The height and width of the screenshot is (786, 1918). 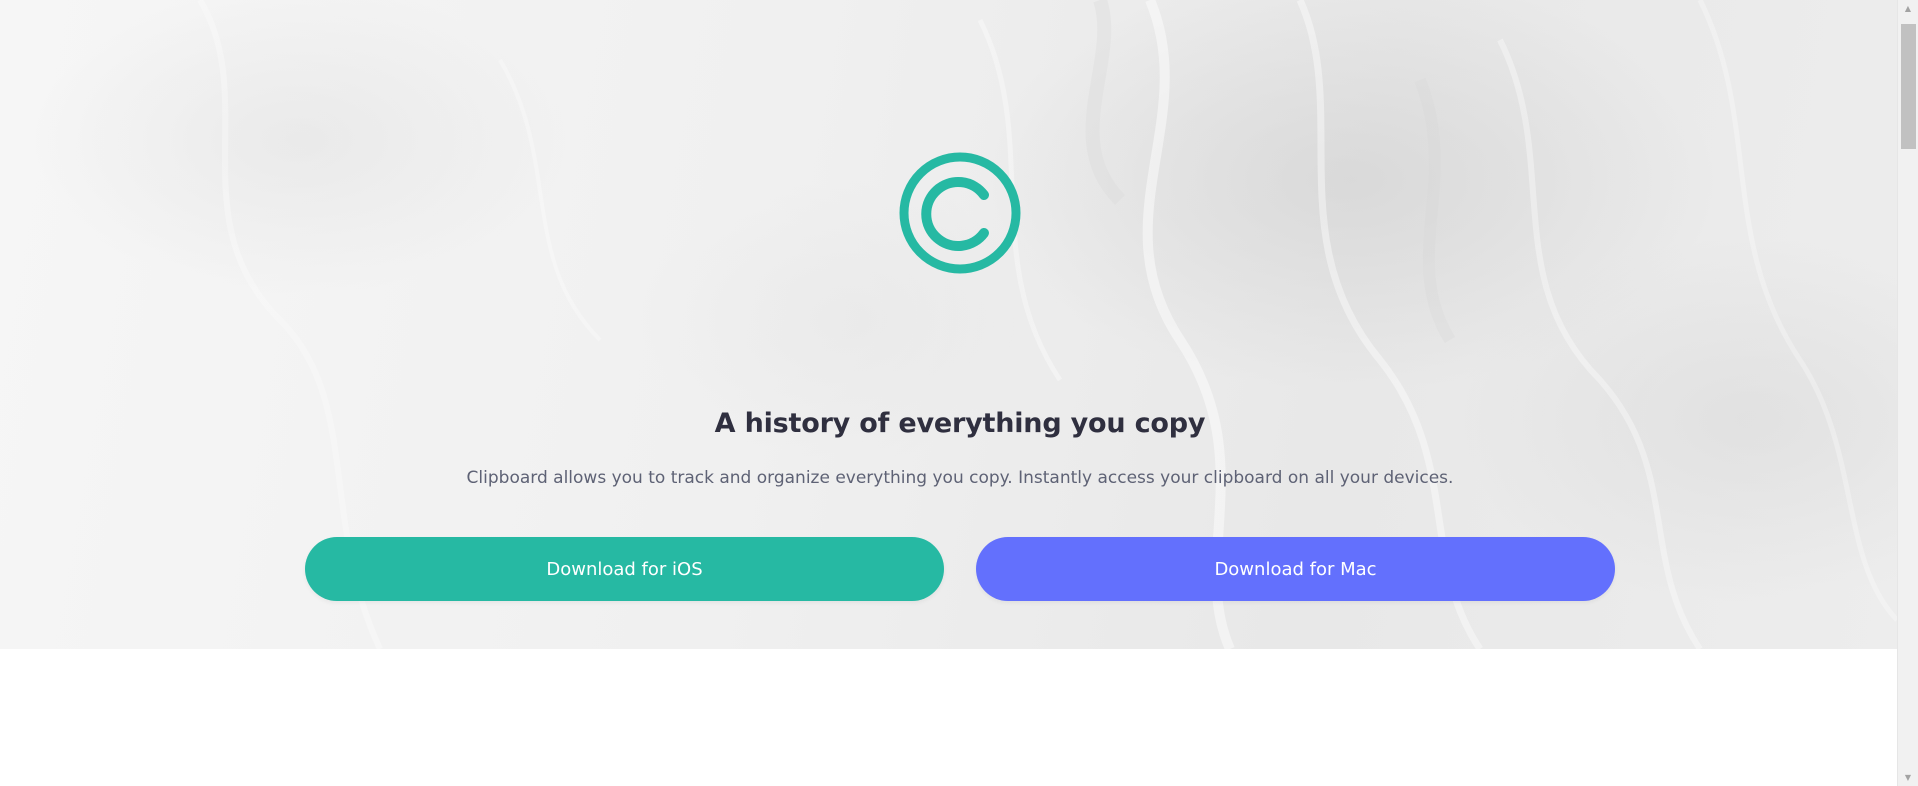 What do you see at coordinates (1908, 777) in the screenshot?
I see `scroll-down-arrow-icon: ▼` at bounding box center [1908, 777].